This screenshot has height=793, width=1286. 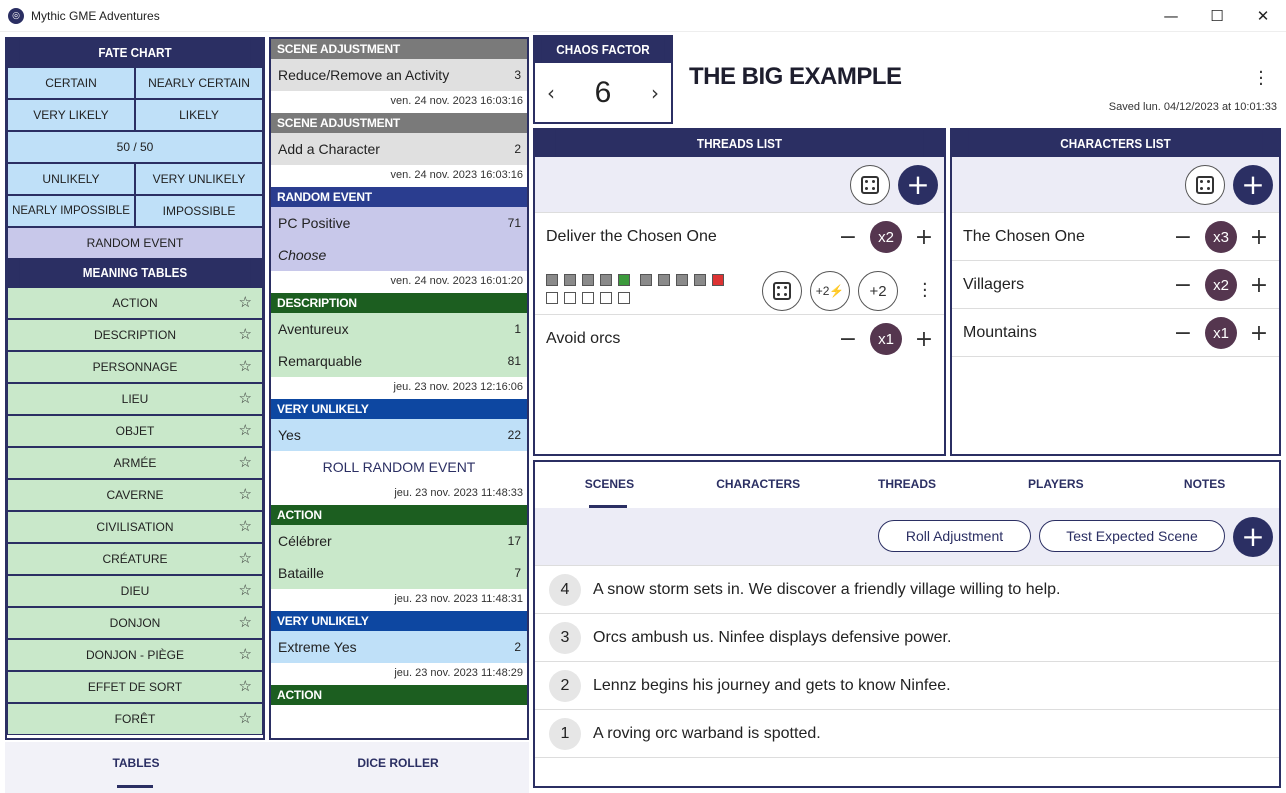 I want to click on tab-notes: NOTES, so click(x=1204, y=485).